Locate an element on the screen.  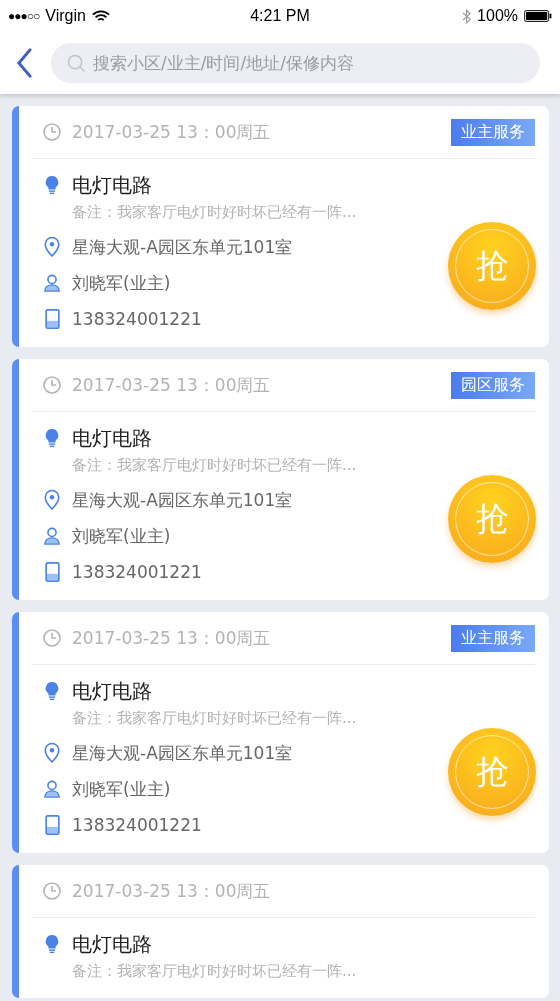
search-field: 搜索小区/业主/时间/地址/保修内容 is located at coordinates (295, 63).